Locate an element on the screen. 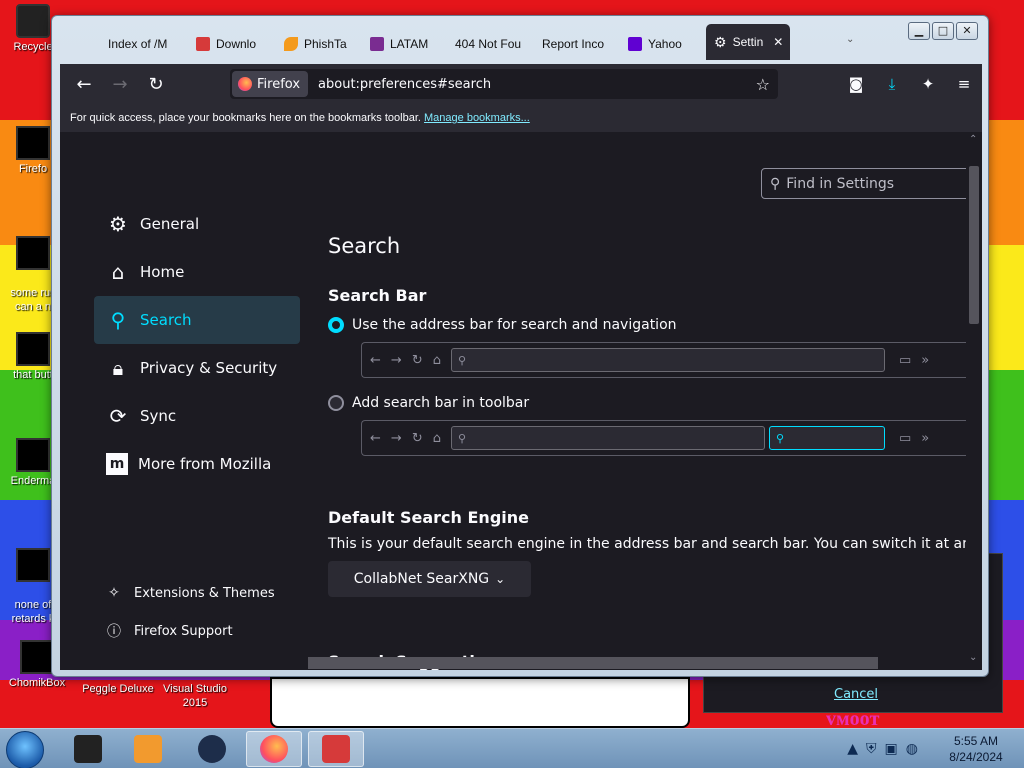 The height and width of the screenshot is (768, 1024). yahoo-icon is located at coordinates (635, 44).